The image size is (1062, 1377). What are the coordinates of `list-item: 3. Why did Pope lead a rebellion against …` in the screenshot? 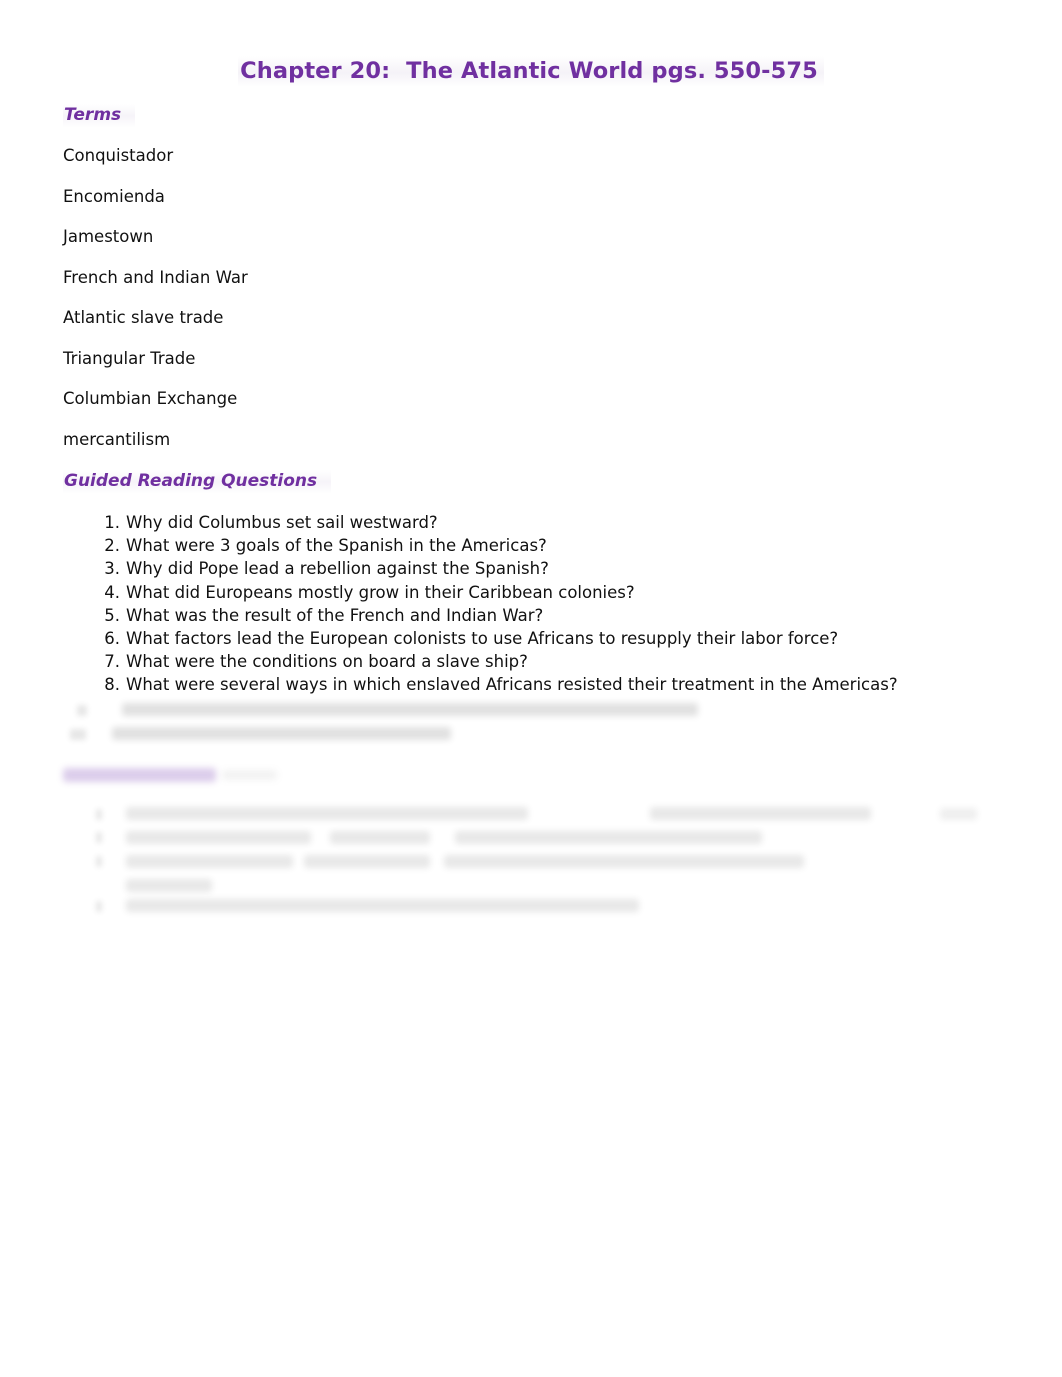 It's located at (497, 568).